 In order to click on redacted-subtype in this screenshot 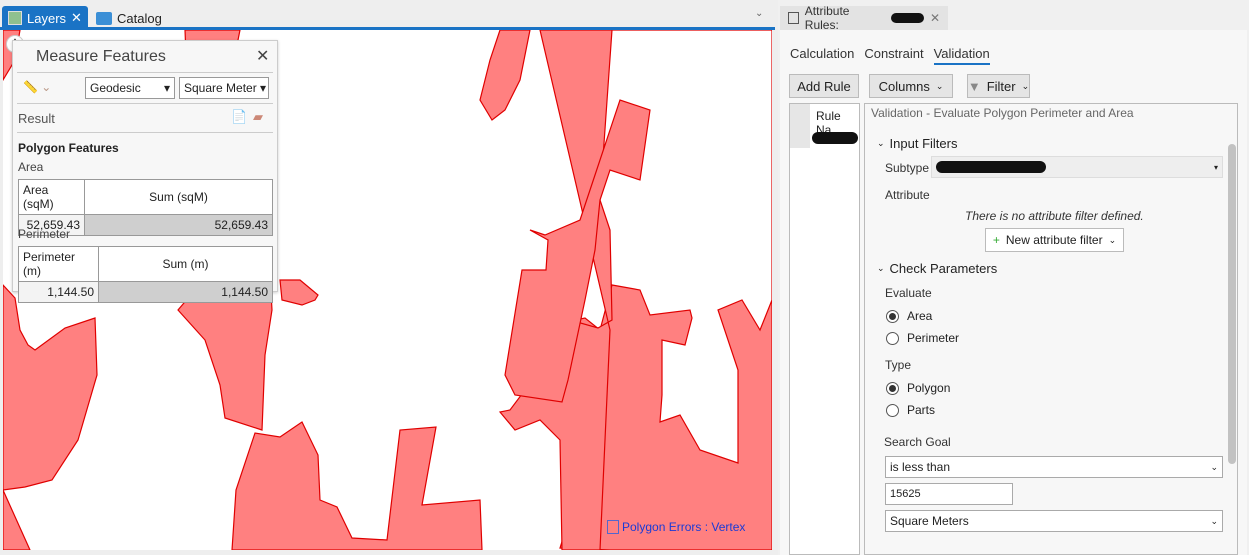, I will do `click(991, 167)`.